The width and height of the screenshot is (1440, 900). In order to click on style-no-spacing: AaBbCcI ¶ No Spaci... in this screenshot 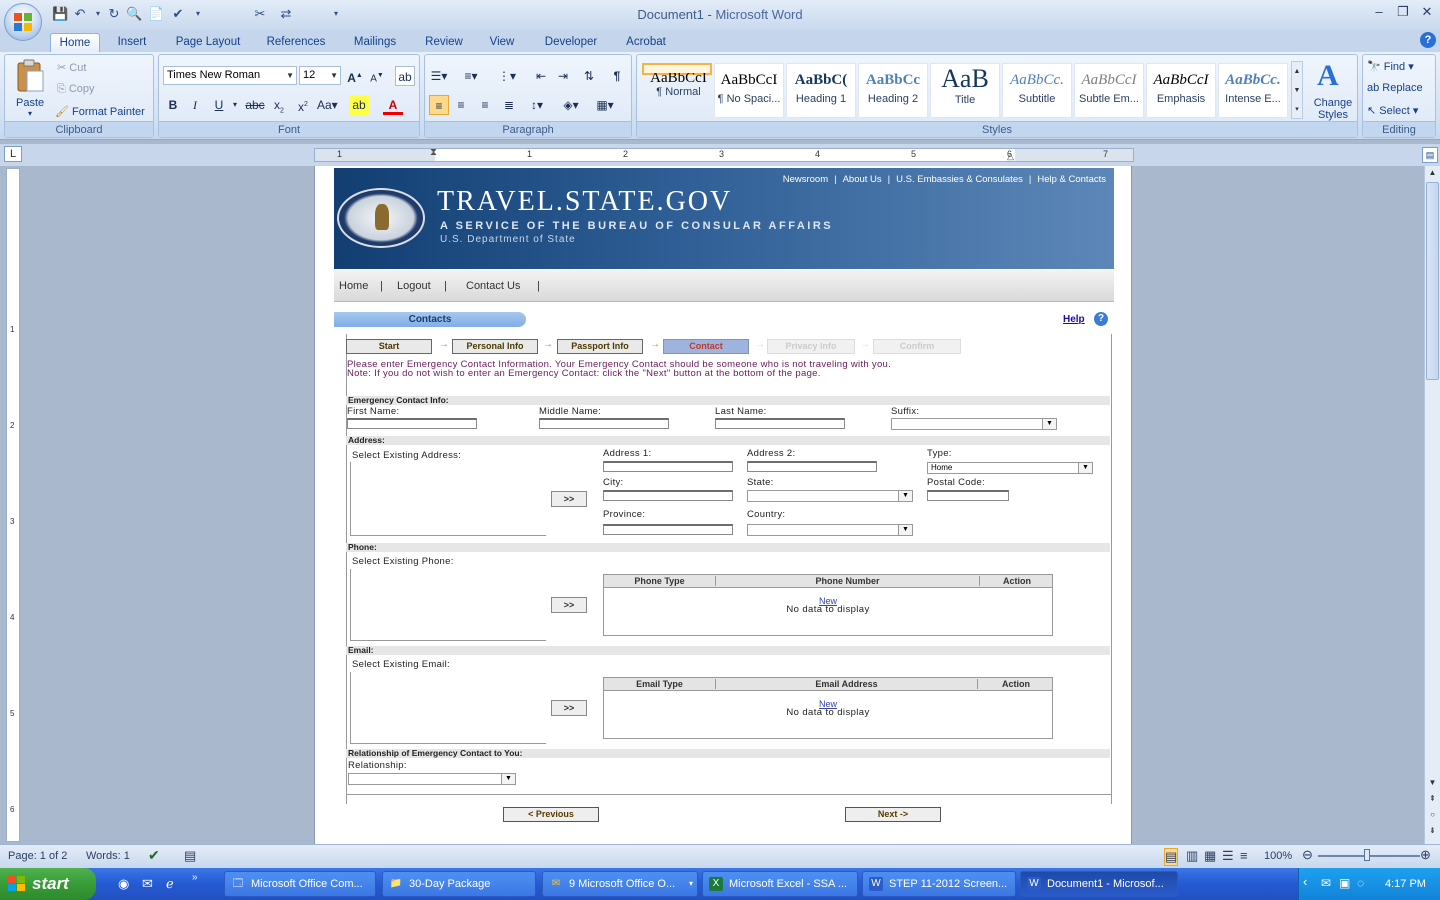, I will do `click(749, 90)`.